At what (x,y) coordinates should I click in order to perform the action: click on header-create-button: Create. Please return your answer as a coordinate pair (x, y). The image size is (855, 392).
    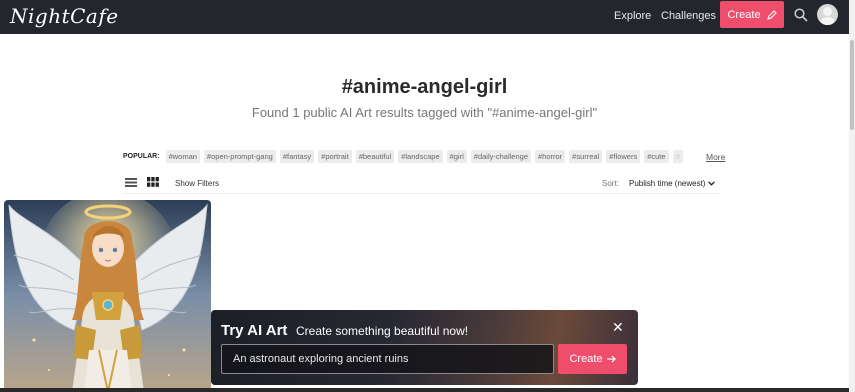
    Looking at the image, I should click on (752, 14).